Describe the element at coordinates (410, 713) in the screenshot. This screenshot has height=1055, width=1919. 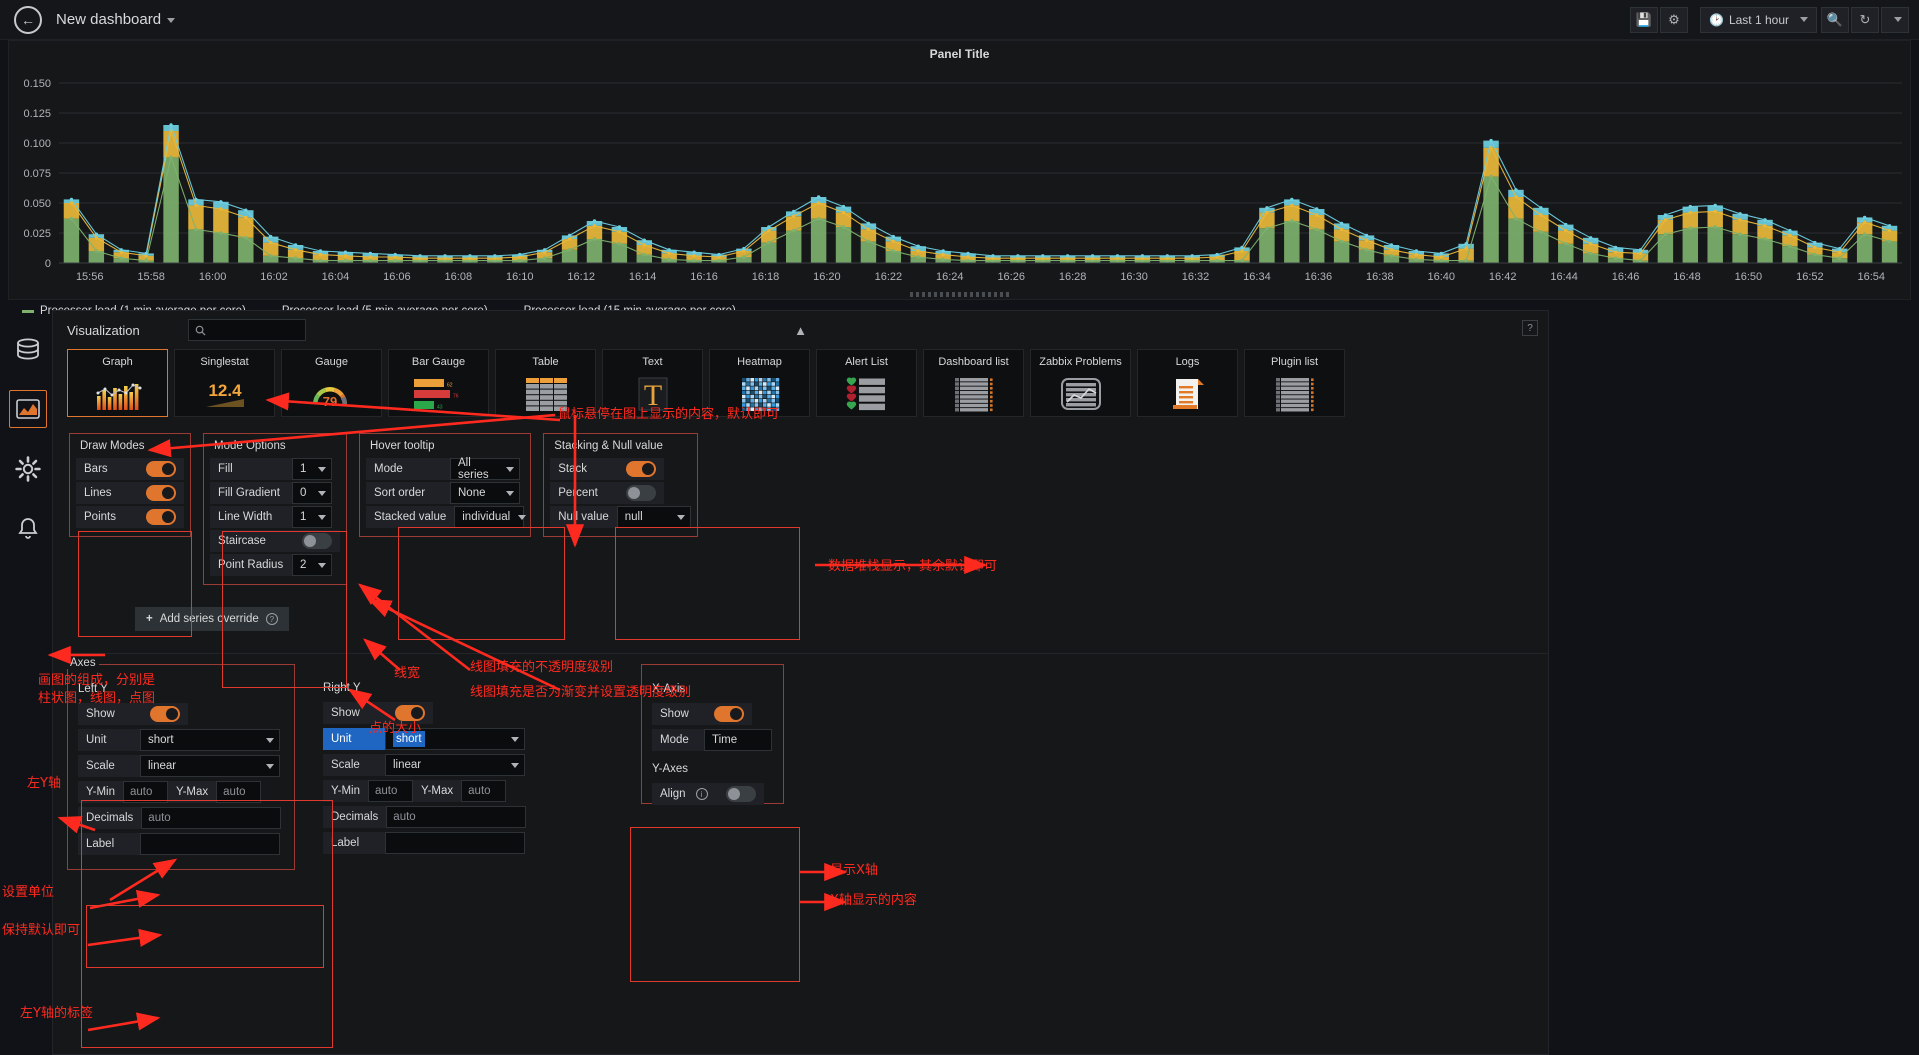
I see `right-y-show-toggle` at that location.